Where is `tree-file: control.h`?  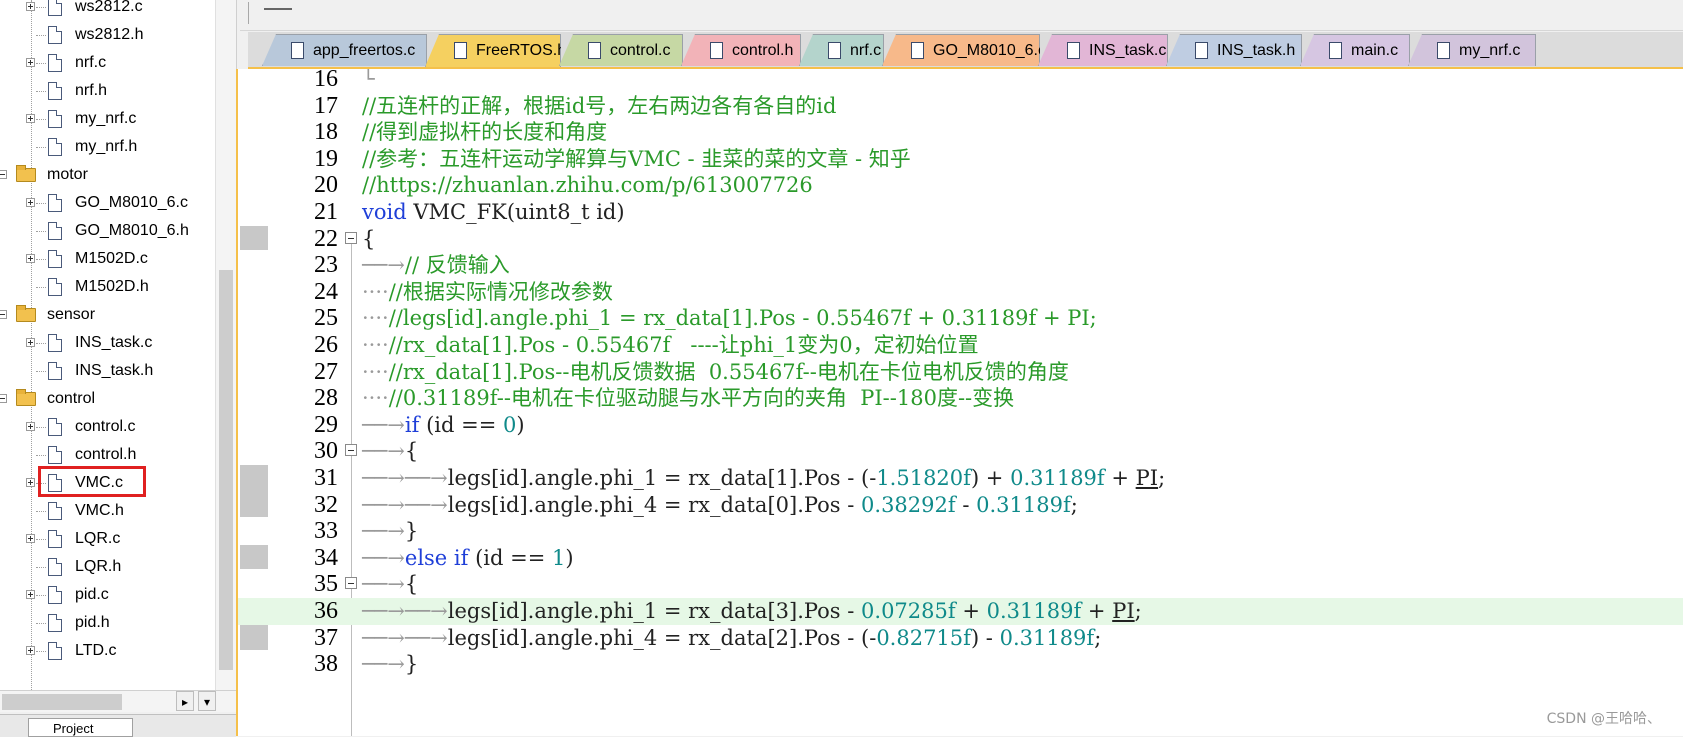
tree-file: control.h is located at coordinates (107, 455).